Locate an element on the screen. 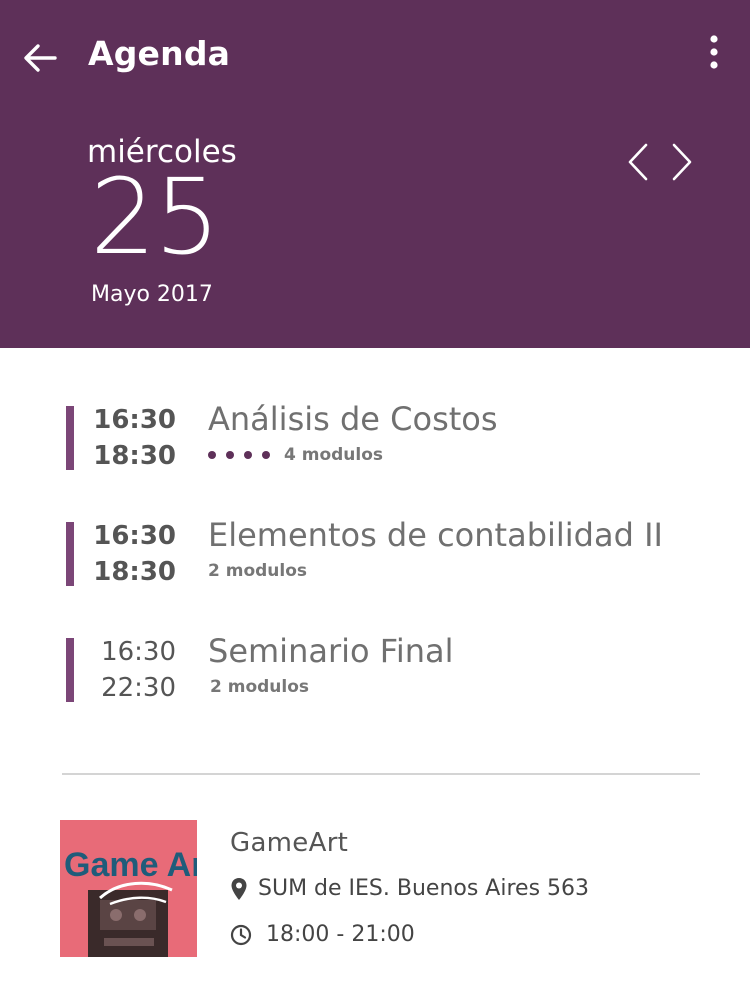 The width and height of the screenshot is (750, 1000). arrow-left-icon is located at coordinates (40, 58).